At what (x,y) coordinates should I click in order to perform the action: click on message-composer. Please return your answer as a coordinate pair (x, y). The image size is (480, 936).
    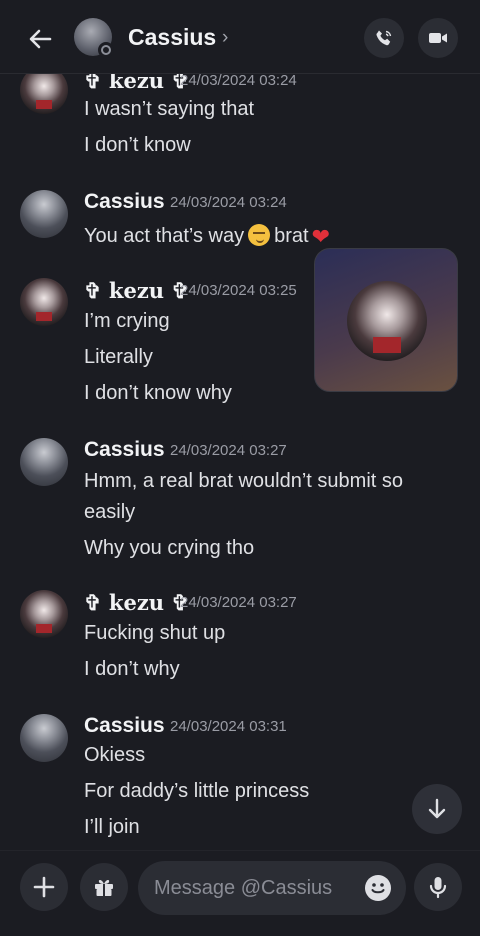
    Looking at the image, I should click on (240, 893).